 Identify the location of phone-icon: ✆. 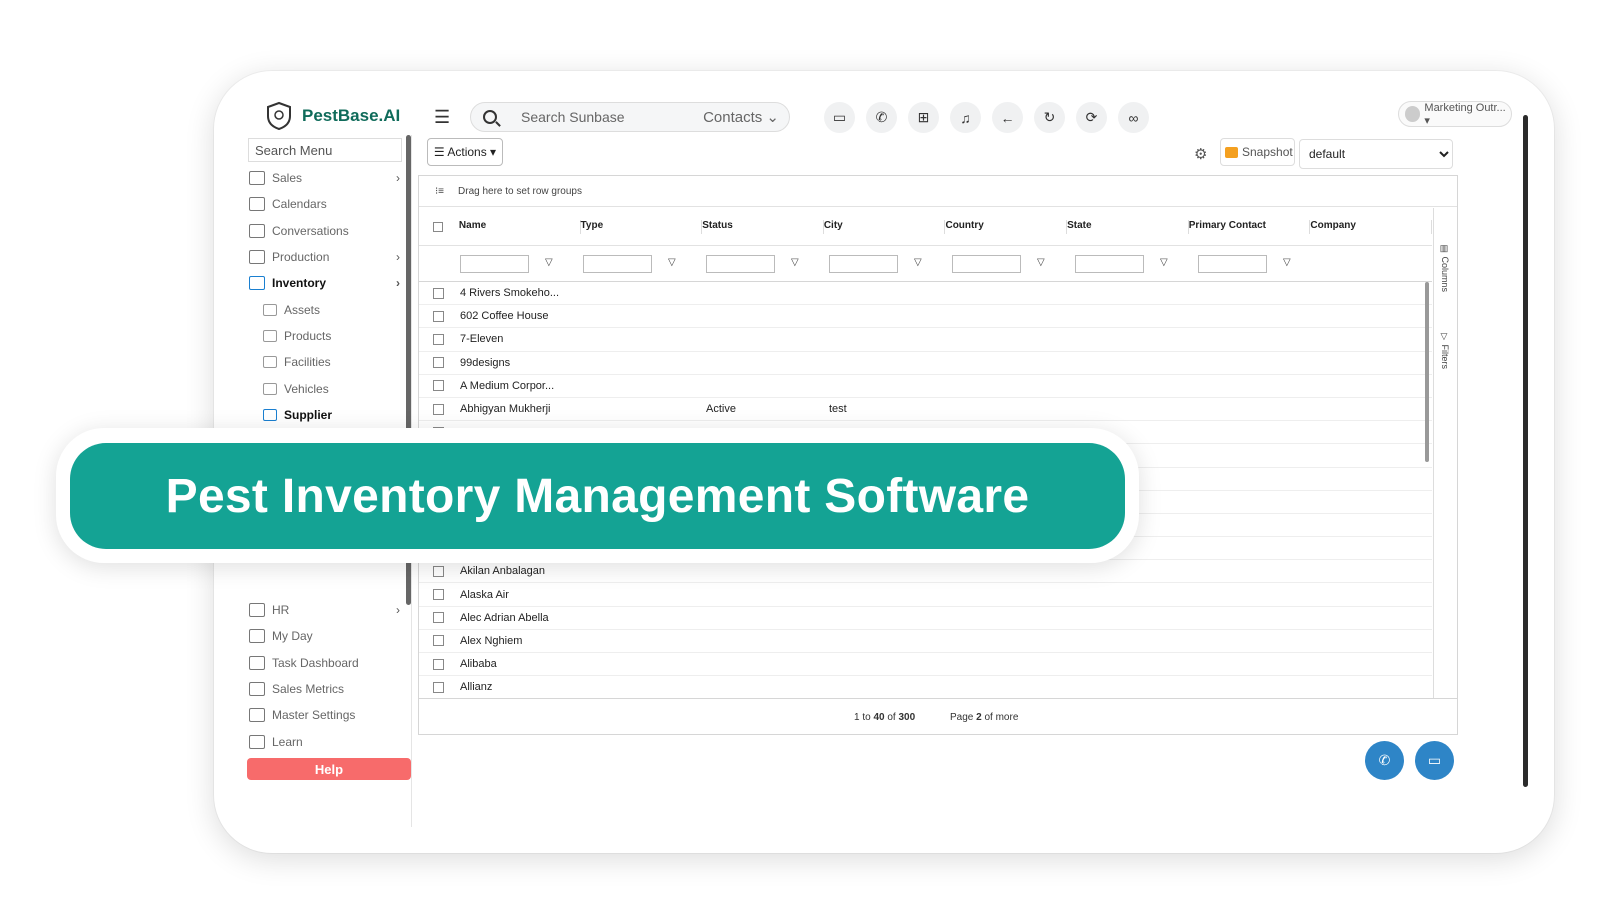
(881, 117).